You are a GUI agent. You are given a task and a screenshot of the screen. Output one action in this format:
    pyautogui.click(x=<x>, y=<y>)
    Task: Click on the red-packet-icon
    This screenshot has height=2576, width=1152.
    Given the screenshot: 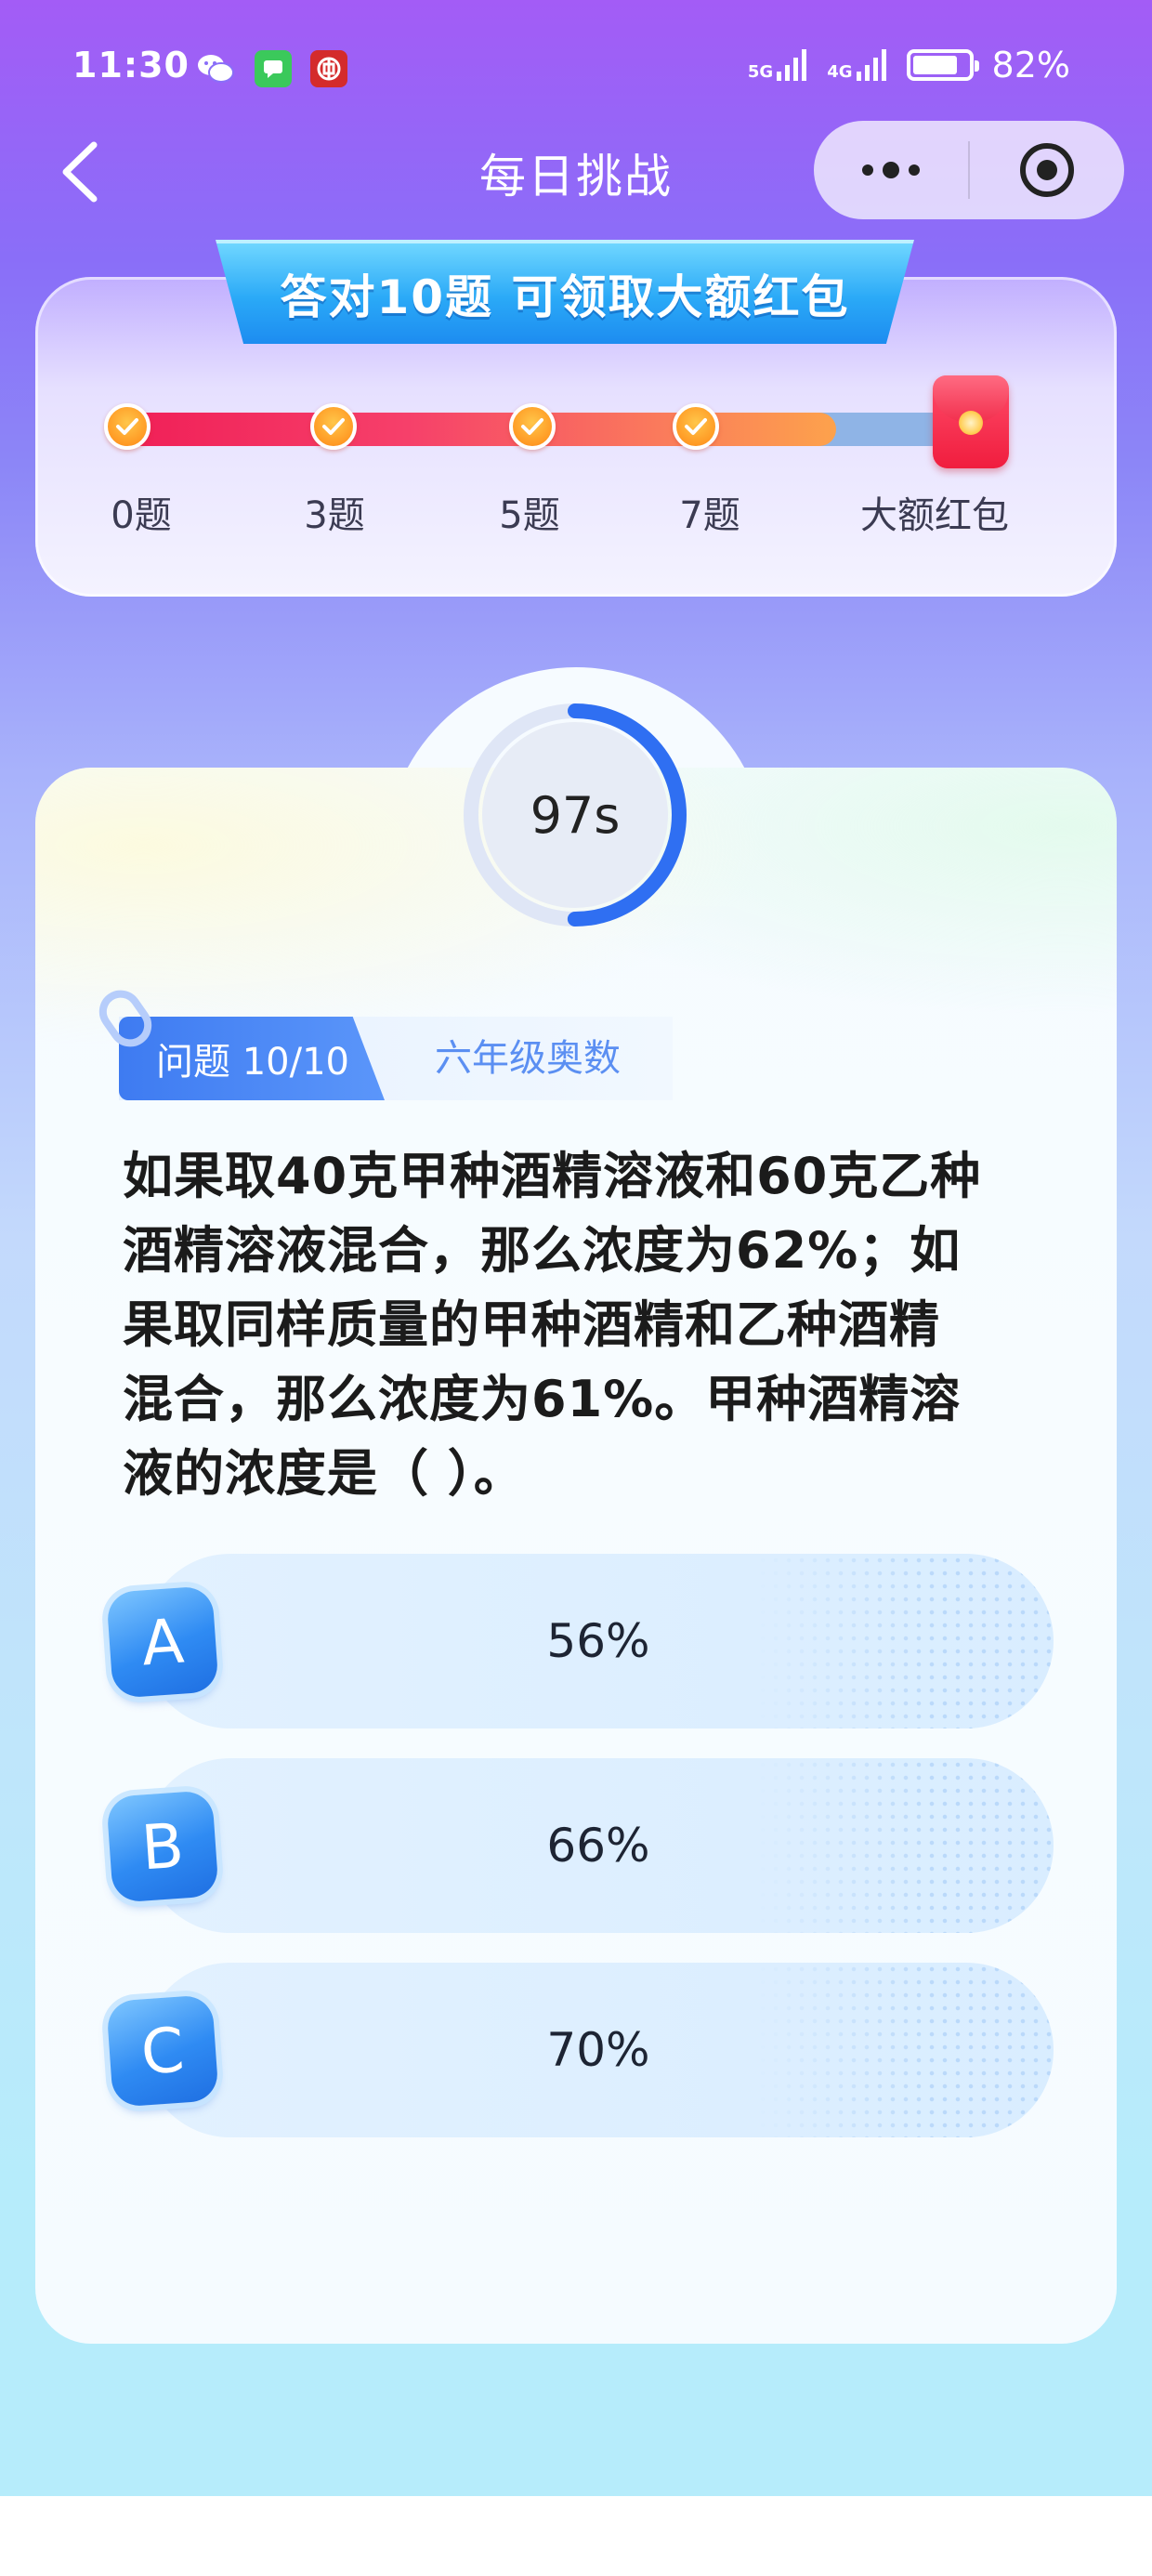 What is the action you would take?
    pyautogui.click(x=971, y=421)
    